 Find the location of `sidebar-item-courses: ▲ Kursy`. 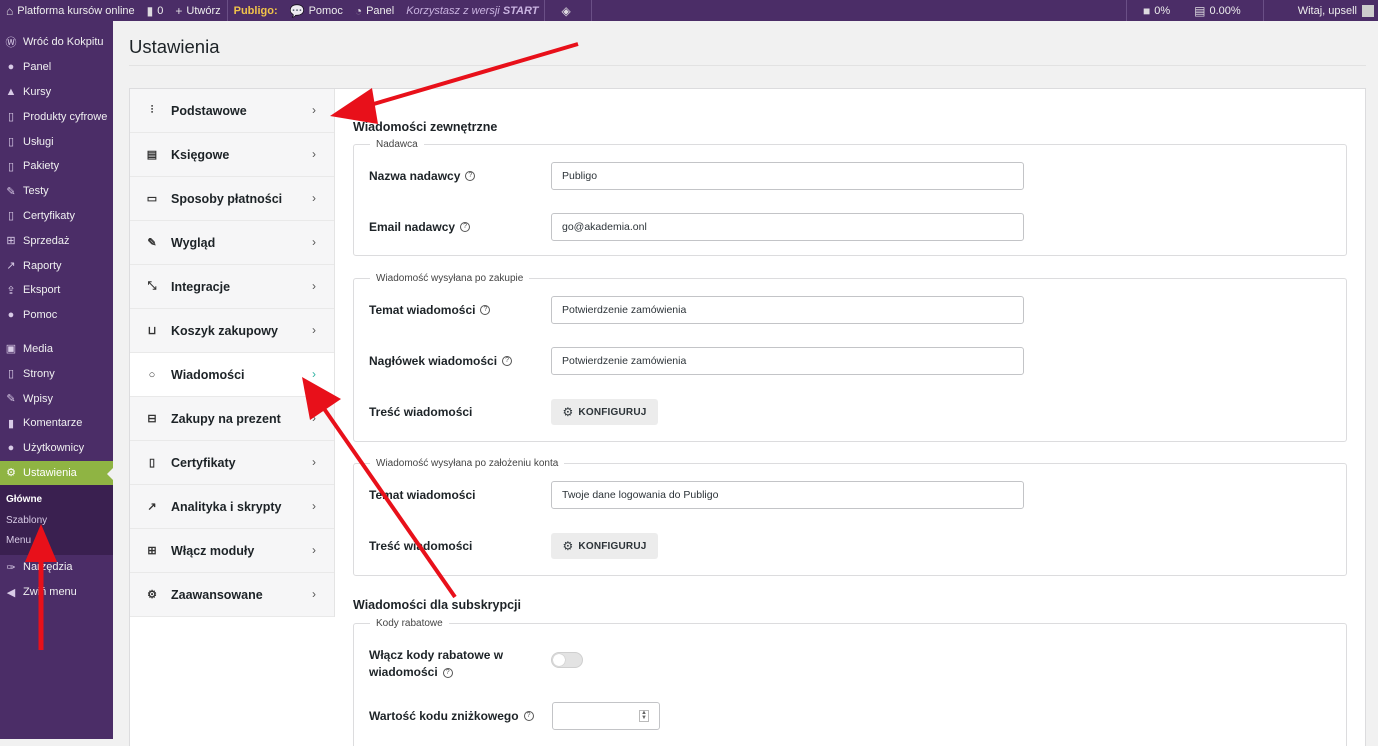

sidebar-item-courses: ▲ Kursy is located at coordinates (56, 92).